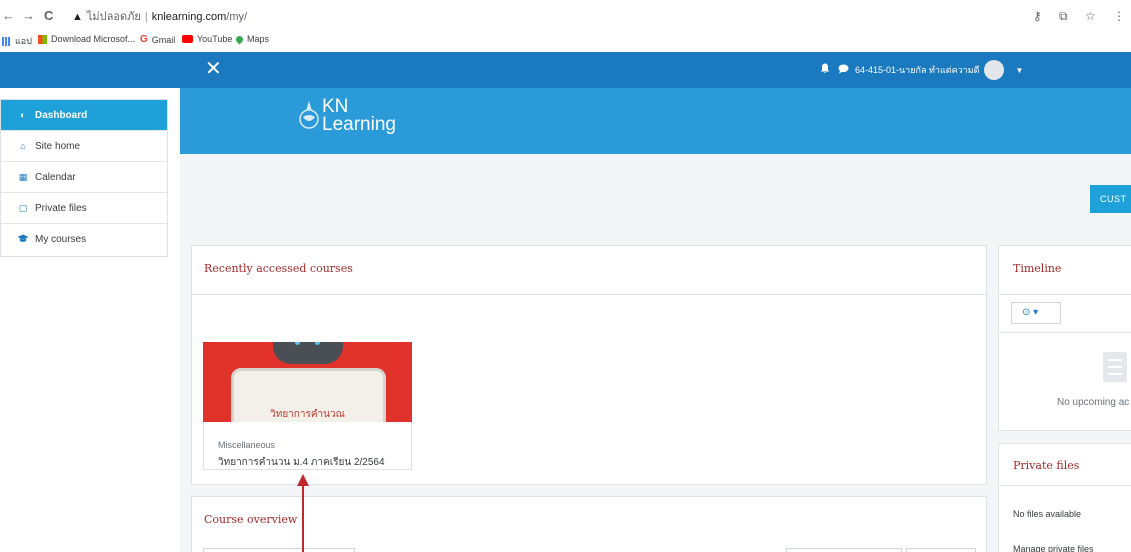 The height and width of the screenshot is (552, 1131). Describe the element at coordinates (1063, 16) in the screenshot. I see `translate-icon: ⧉` at that location.